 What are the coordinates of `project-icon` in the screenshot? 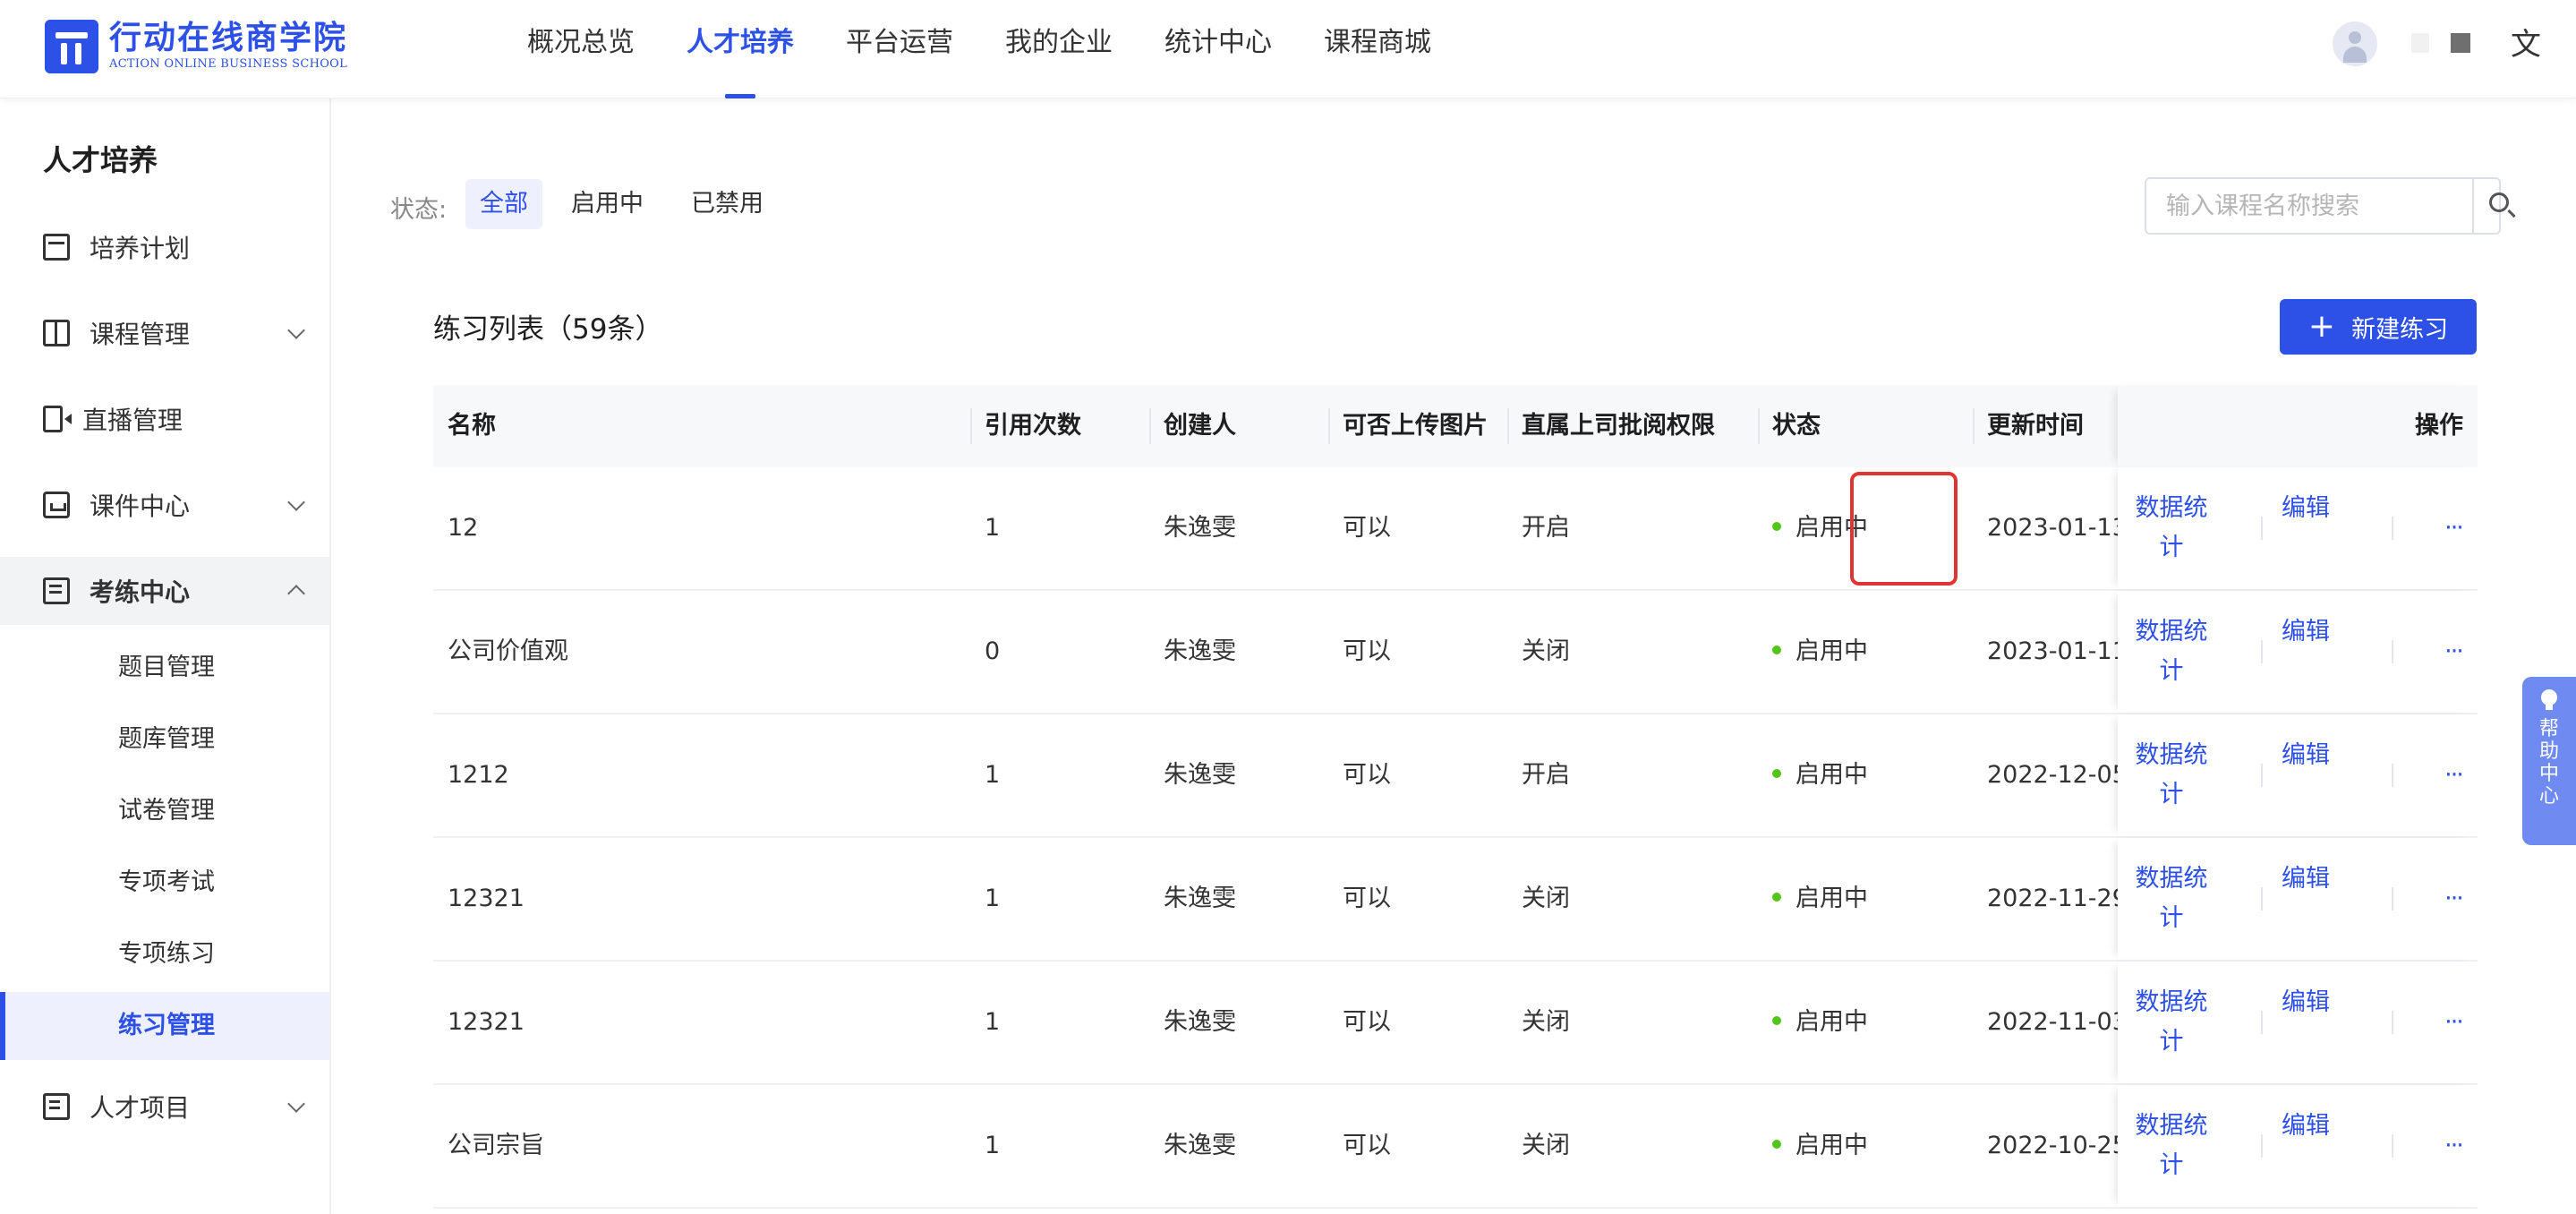 It's located at (56, 1106).